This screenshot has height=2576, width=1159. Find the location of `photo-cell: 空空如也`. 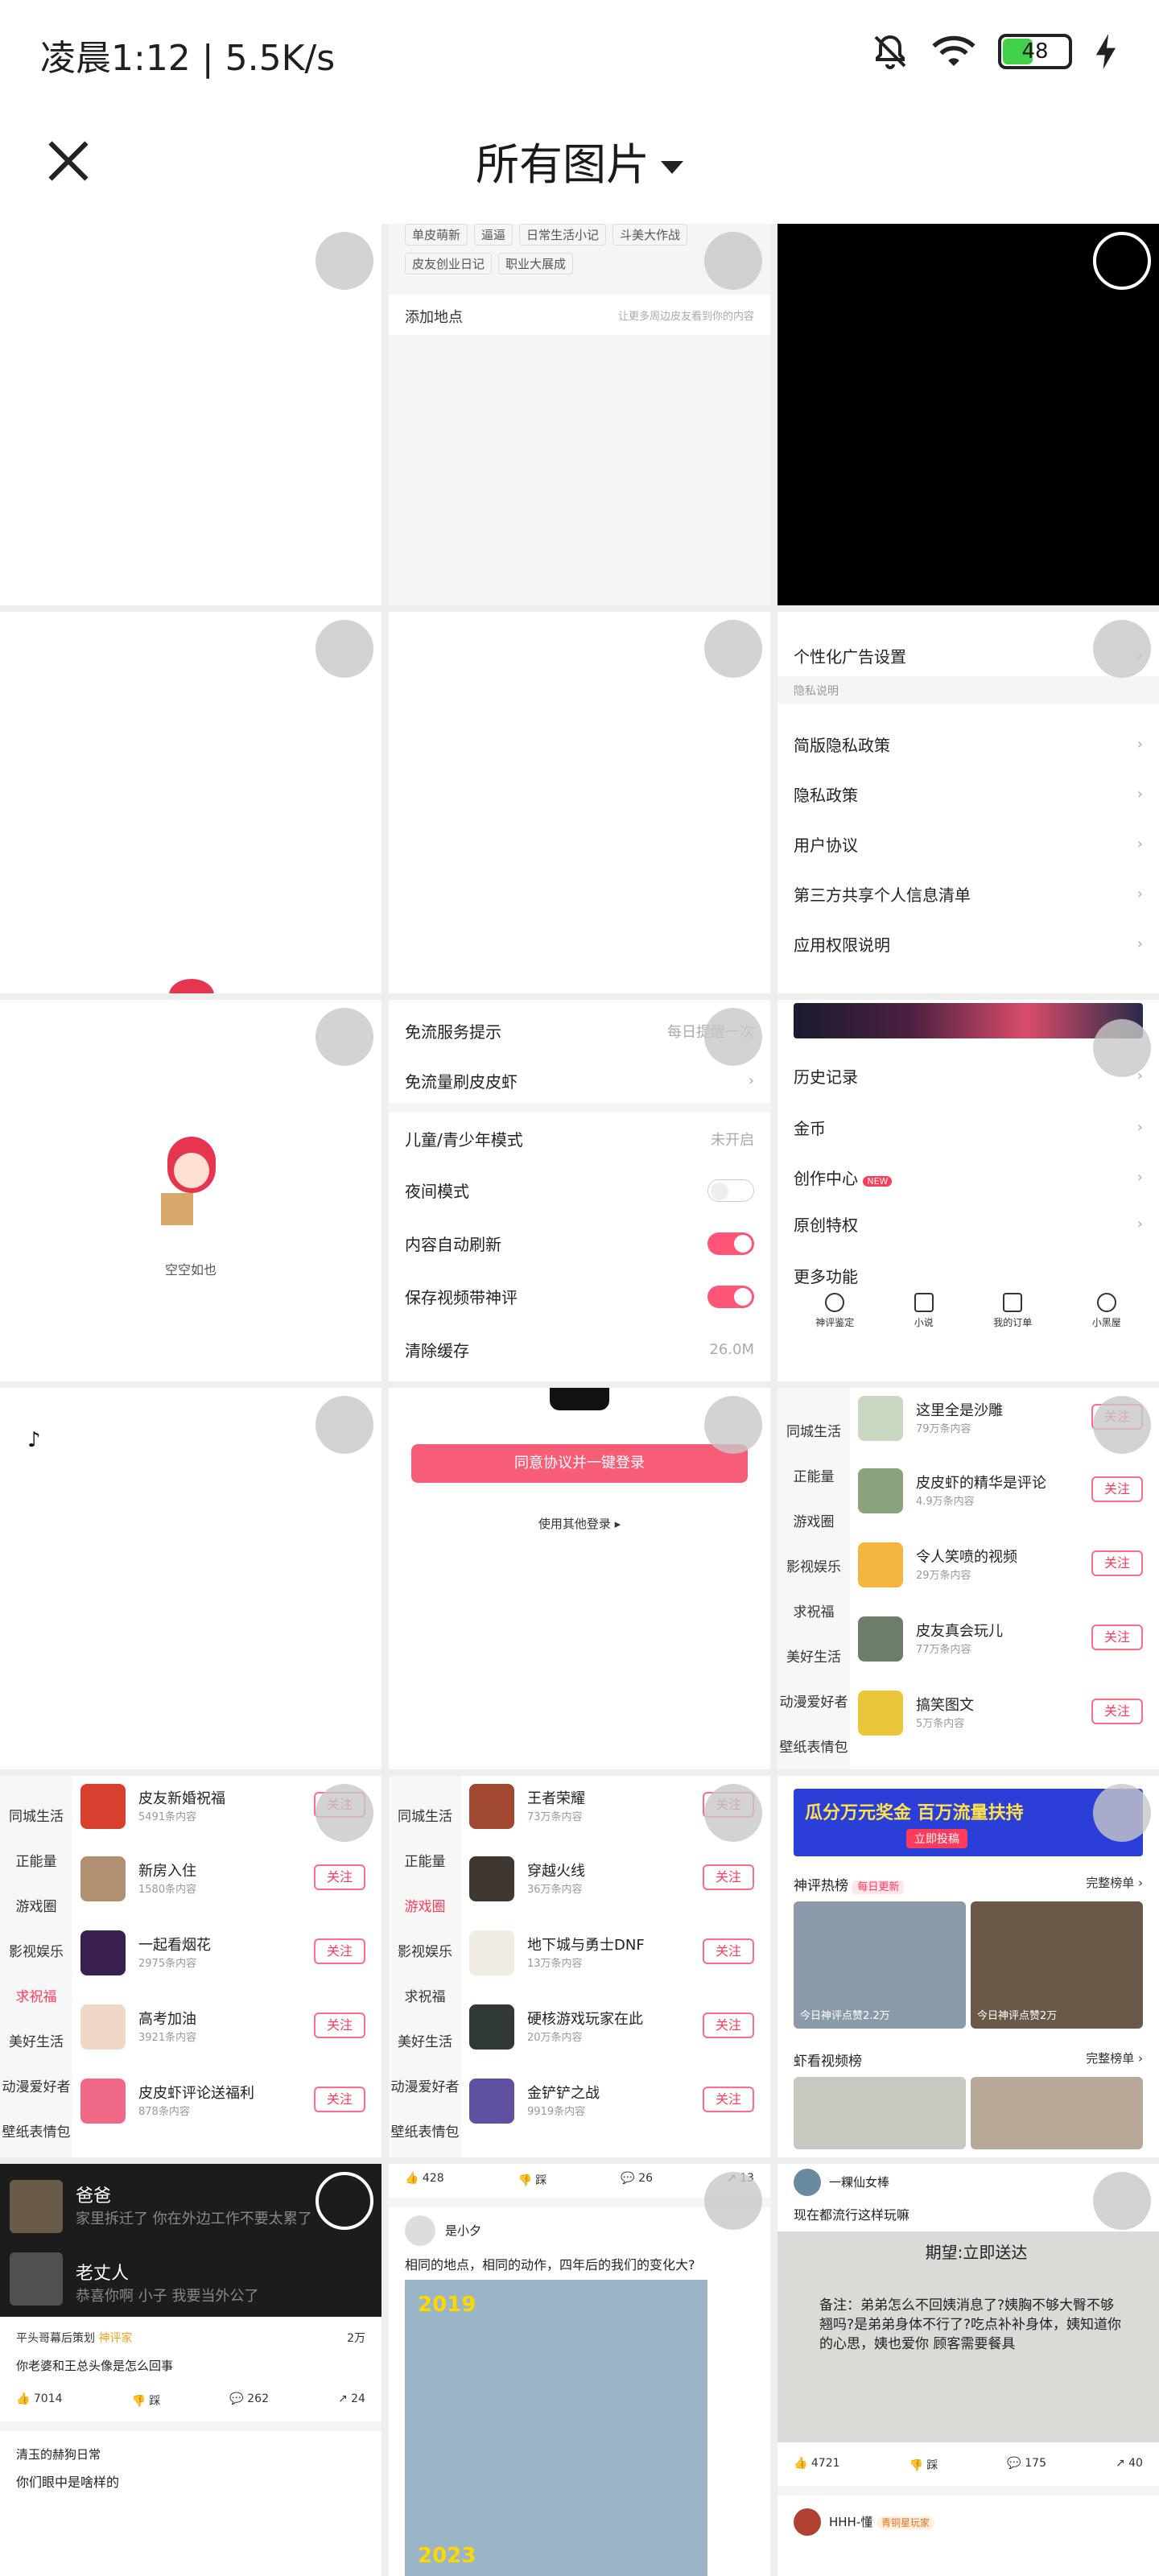

photo-cell: 空空如也 is located at coordinates (191, 1190).